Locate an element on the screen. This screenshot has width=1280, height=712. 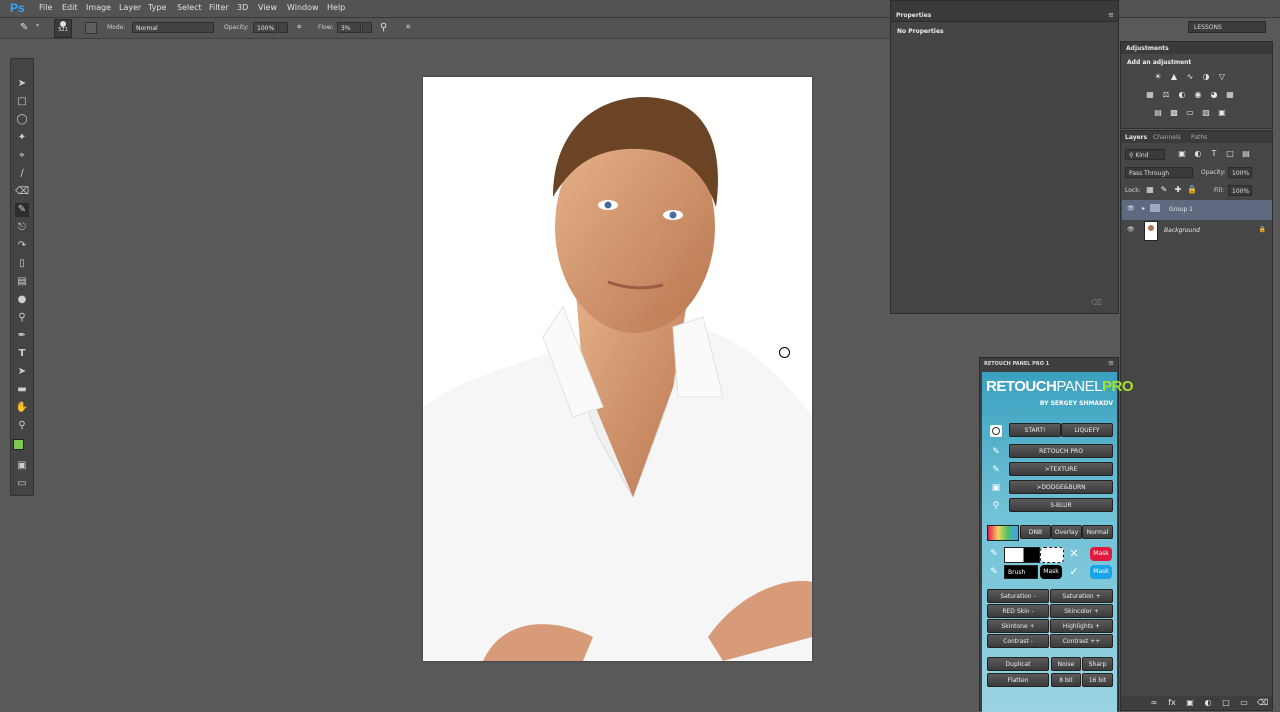
add-mask-icon: ▣ is located at coordinates (1190, 703).